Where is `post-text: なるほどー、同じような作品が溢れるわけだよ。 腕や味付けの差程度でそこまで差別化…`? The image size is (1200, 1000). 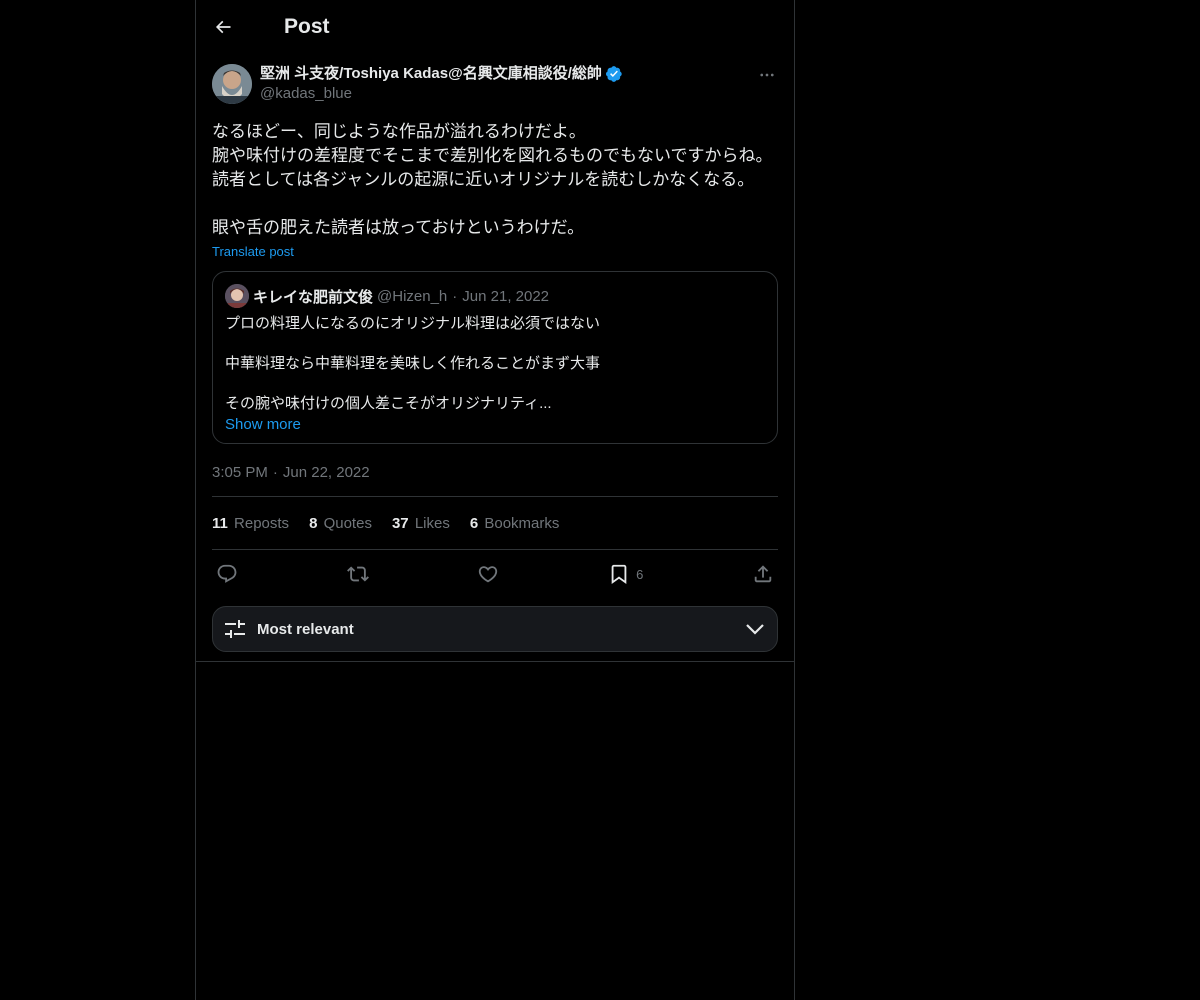
post-text: なるほどー、同じような作品が溢れるわけだよ。 腕や味付けの差程度でそこまで差別化… is located at coordinates (492, 179).